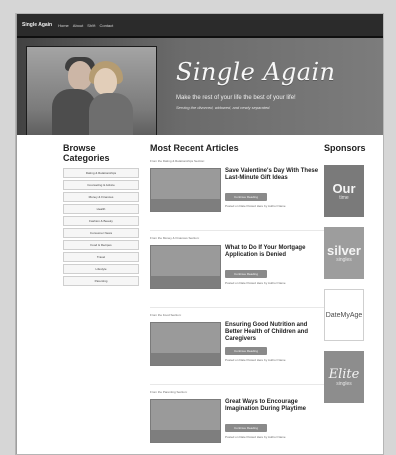 The height and width of the screenshot is (455, 396). Describe the element at coordinates (101, 257) in the screenshot. I see `category-item: Travel` at that location.